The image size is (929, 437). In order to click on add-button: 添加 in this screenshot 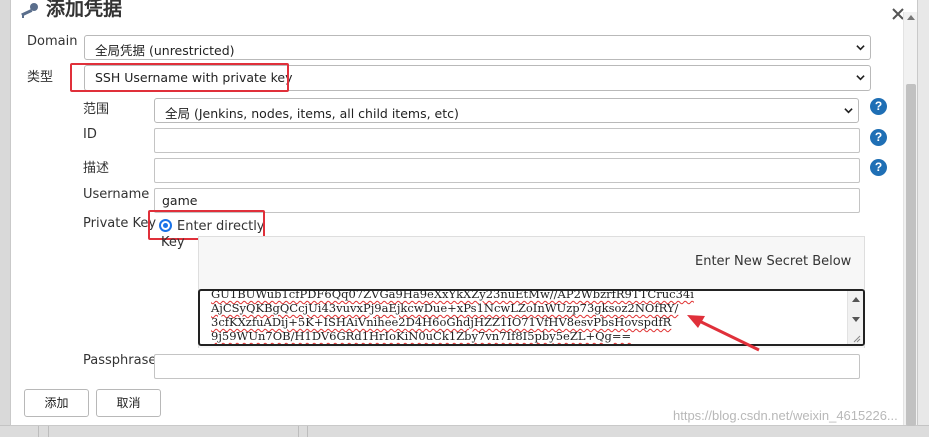, I will do `click(56, 403)`.